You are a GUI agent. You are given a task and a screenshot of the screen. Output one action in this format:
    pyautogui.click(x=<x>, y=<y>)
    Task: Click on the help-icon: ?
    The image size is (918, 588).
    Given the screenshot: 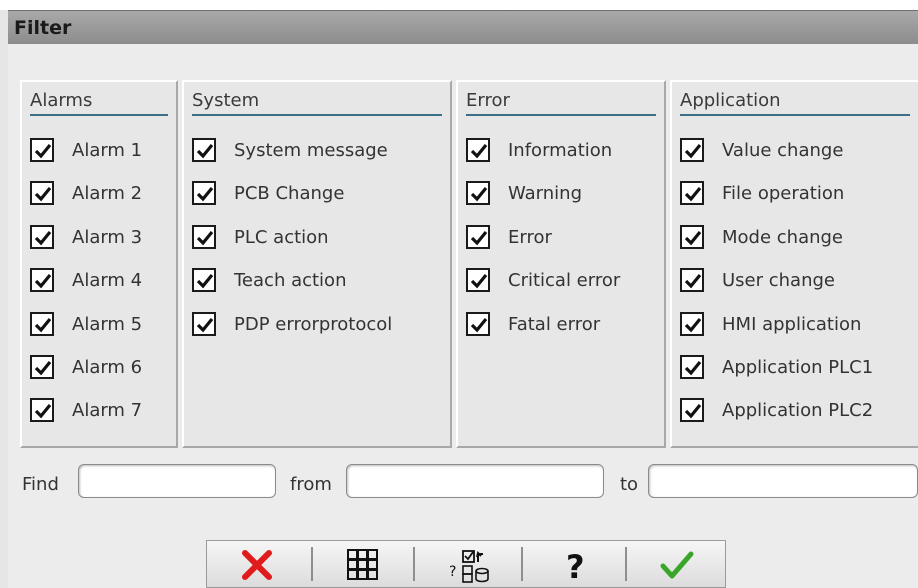 What is the action you would take?
    pyautogui.click(x=575, y=566)
    